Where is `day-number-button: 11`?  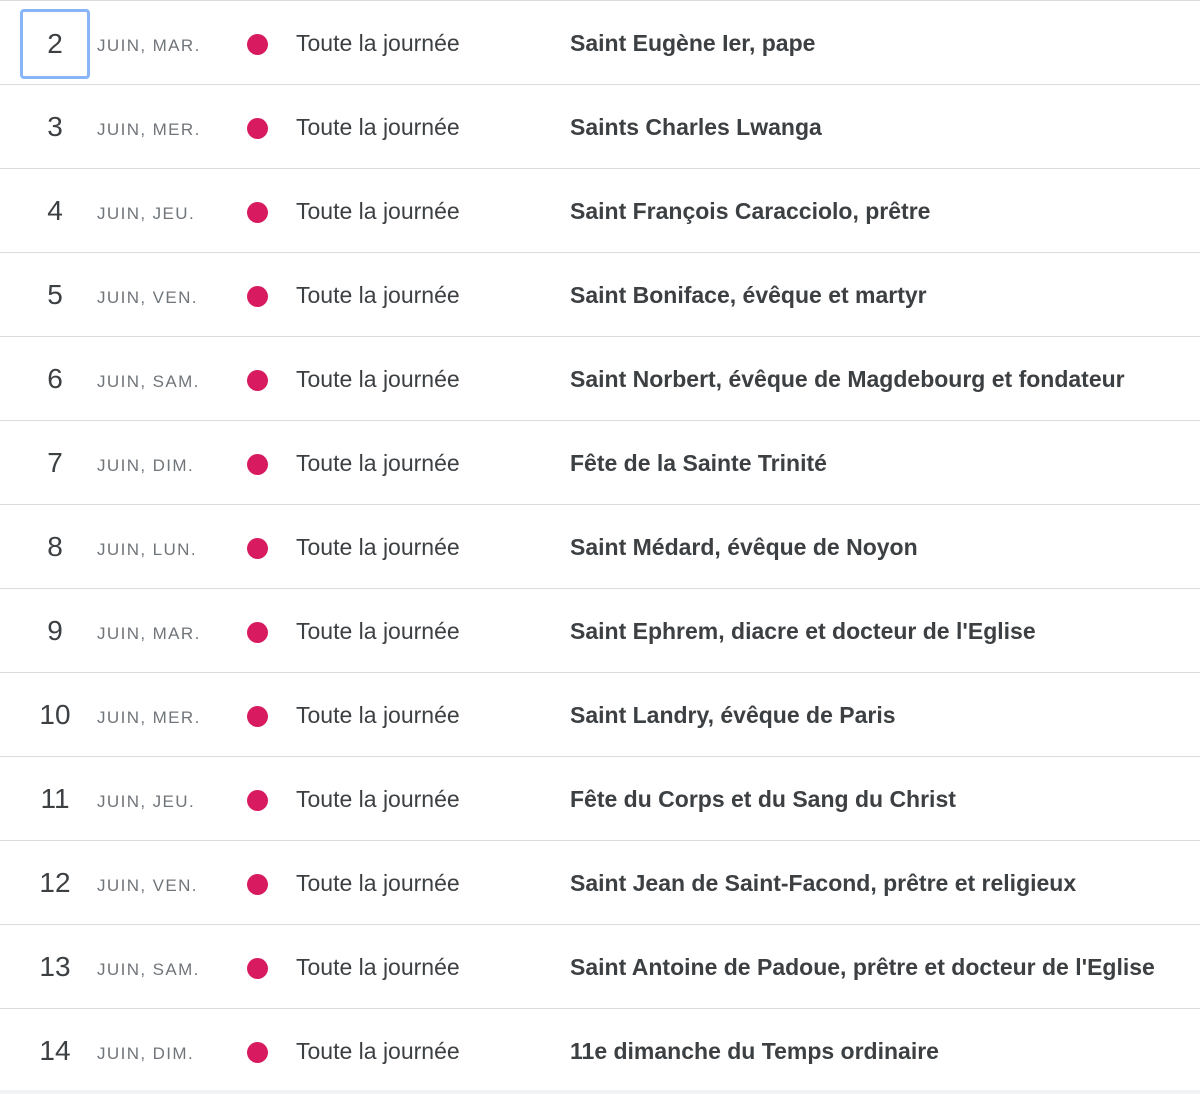
day-number-button: 11 is located at coordinates (55, 800).